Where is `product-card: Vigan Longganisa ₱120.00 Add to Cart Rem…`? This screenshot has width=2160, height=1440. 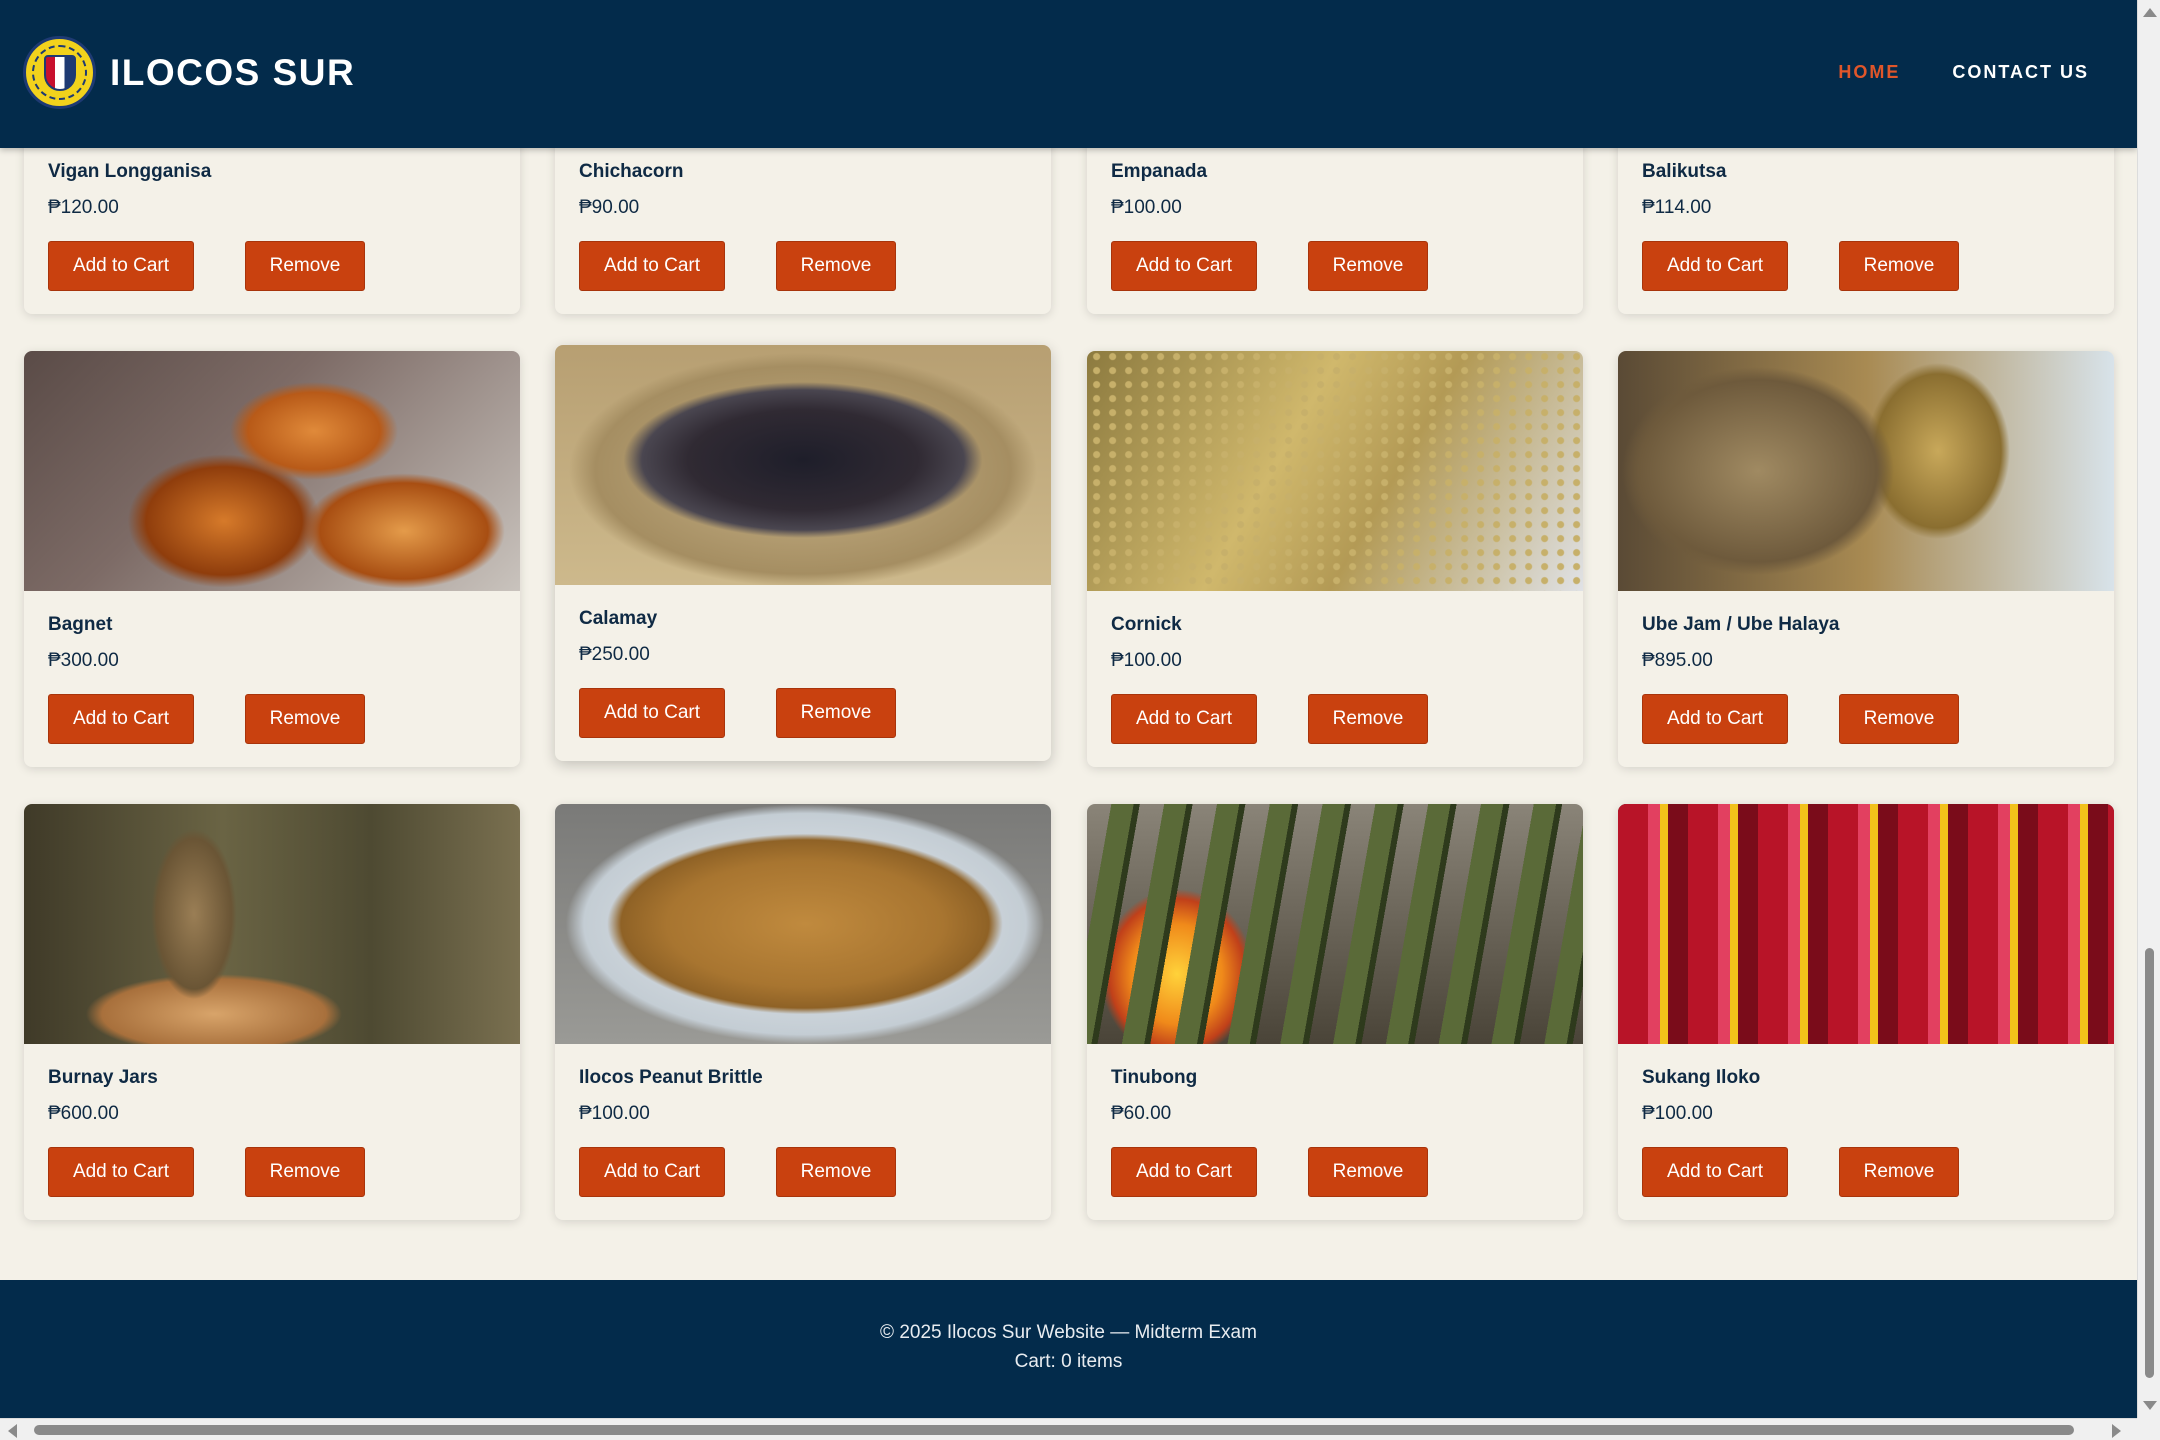
product-card: Vigan Longganisa ₱120.00 Add to Cart Rem… is located at coordinates (272, 217).